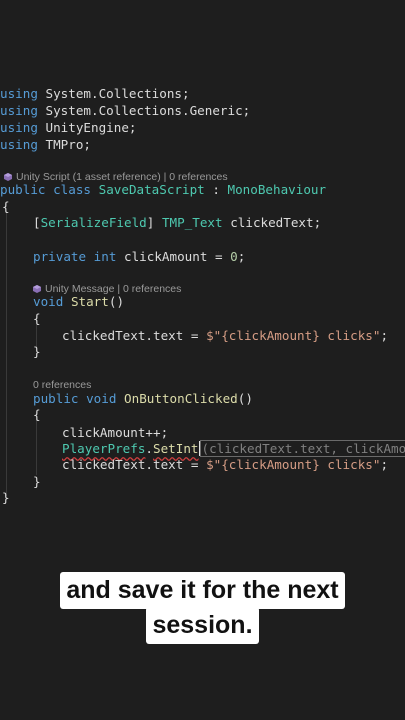 The image size is (405, 720). I want to click on start-open-brace: {, so click(37, 318).